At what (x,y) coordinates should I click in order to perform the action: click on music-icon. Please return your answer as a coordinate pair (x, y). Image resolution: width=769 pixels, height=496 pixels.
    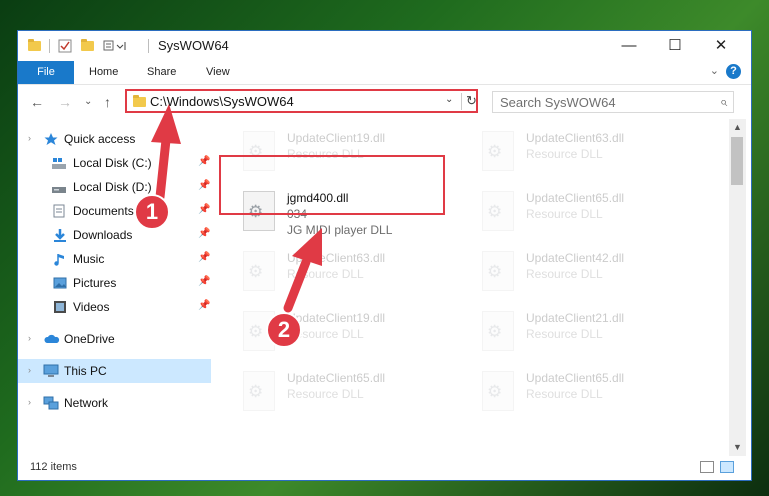
    Looking at the image, I should click on (60, 259).